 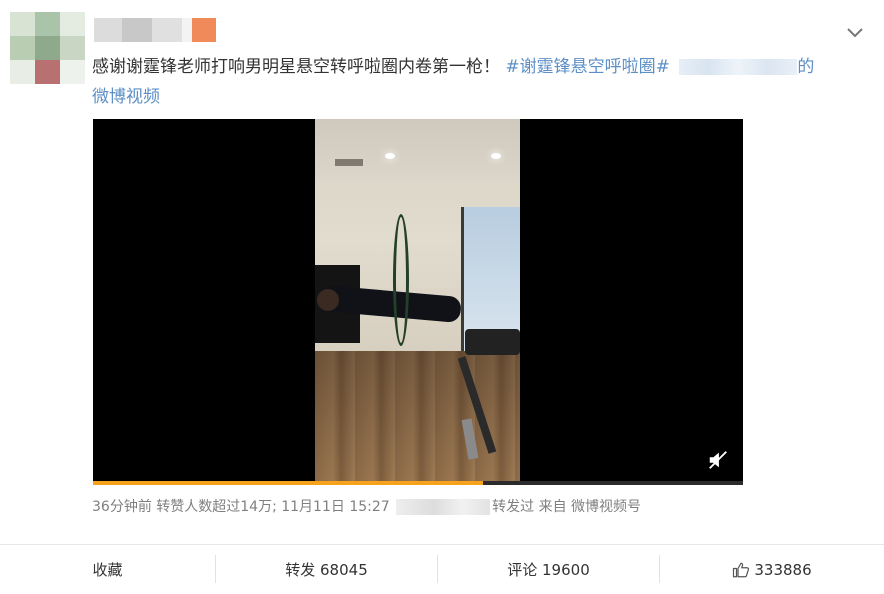 I want to click on source-name-blurred, so click(x=738, y=67).